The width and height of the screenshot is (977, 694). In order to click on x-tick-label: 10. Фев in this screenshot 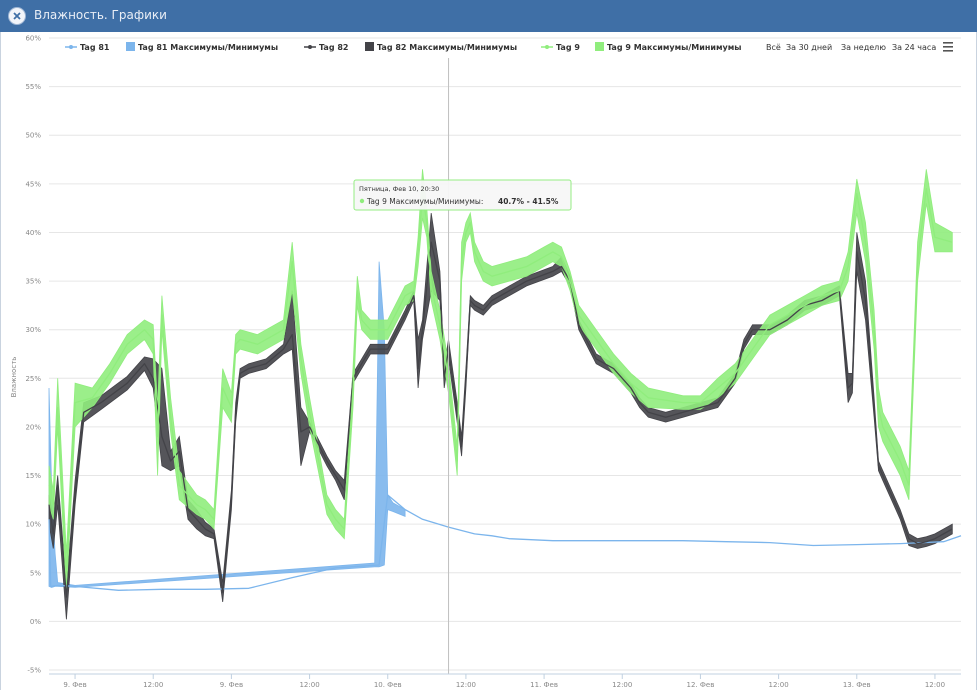, I will do `click(388, 685)`.